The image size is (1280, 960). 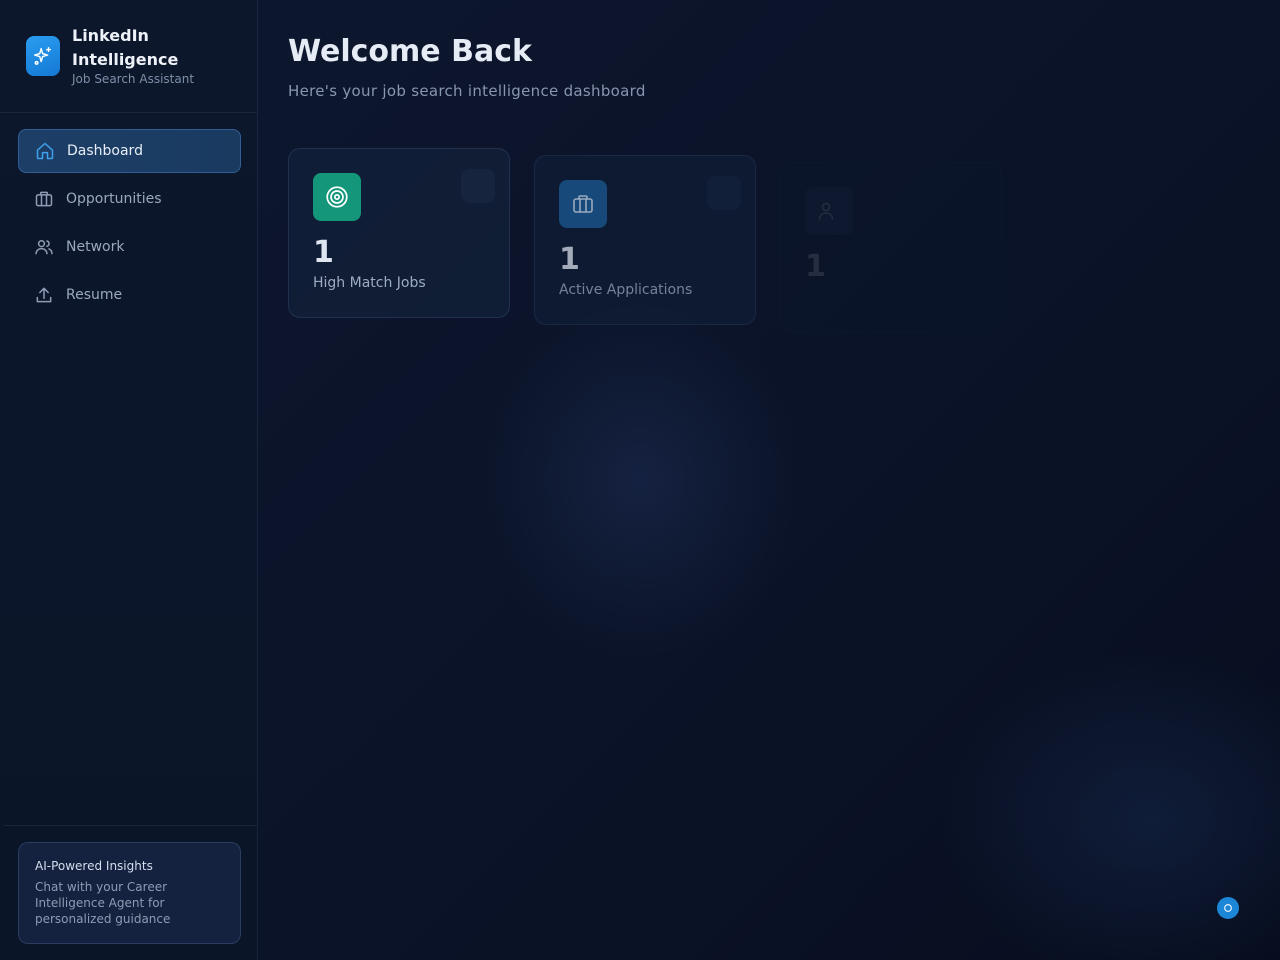 What do you see at coordinates (369, 283) in the screenshot?
I see `stat-label: High Match Jobs` at bounding box center [369, 283].